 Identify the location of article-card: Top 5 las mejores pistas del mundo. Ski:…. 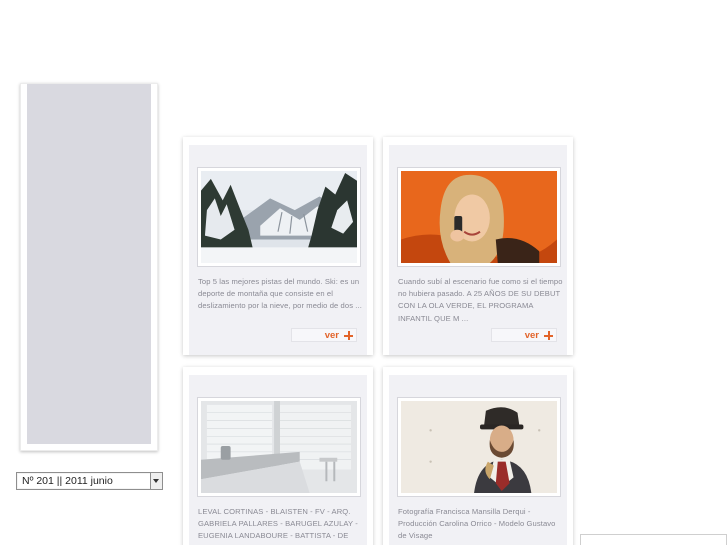
(278, 246).